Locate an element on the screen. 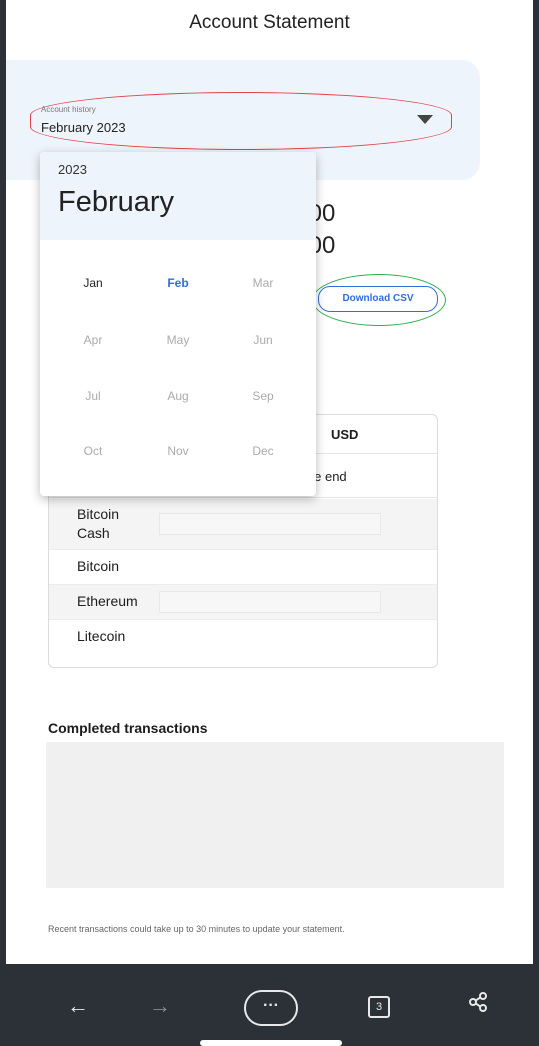 The image size is (539, 1046). download-csv-button: Download CSV is located at coordinates (378, 299).